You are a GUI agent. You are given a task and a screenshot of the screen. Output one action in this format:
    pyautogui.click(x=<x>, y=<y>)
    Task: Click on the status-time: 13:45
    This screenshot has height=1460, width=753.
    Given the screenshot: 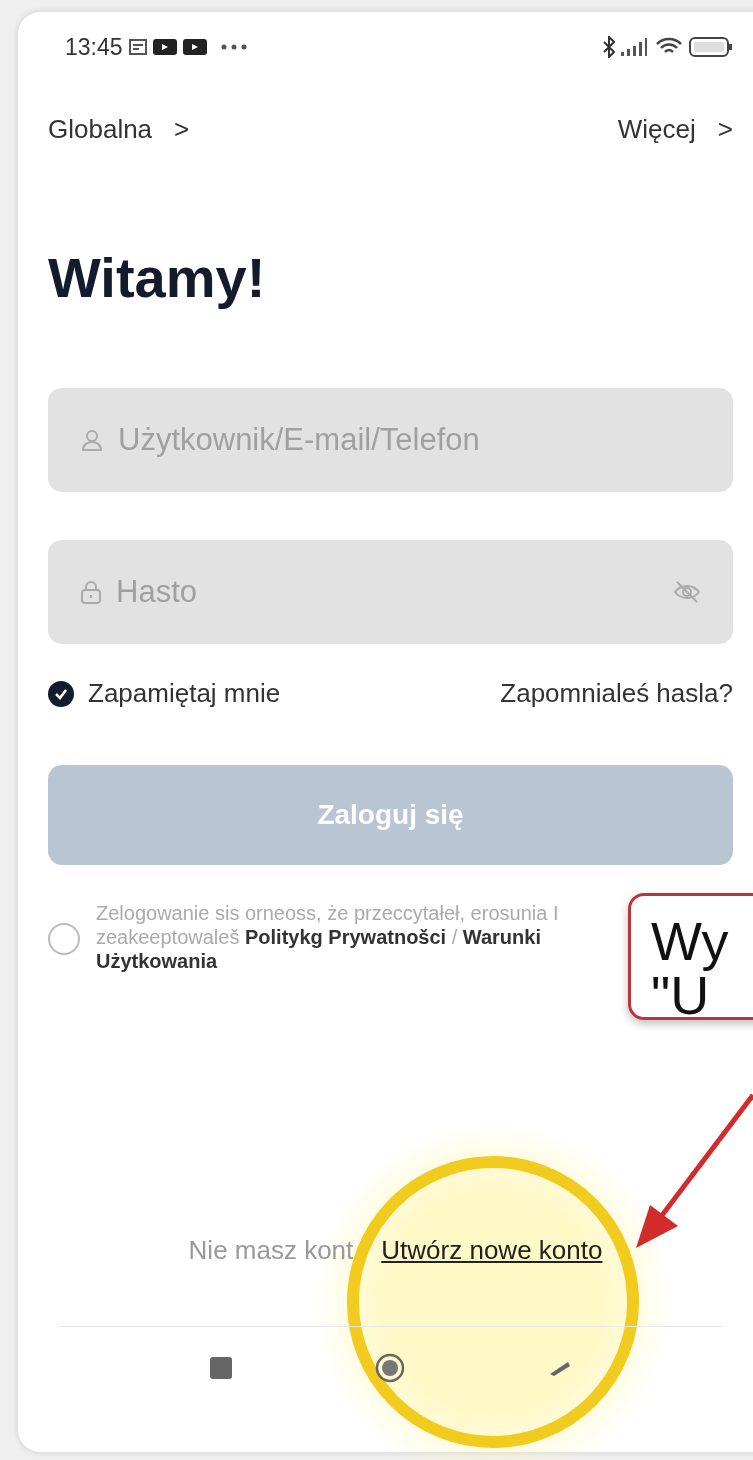 What is the action you would take?
    pyautogui.click(x=94, y=47)
    